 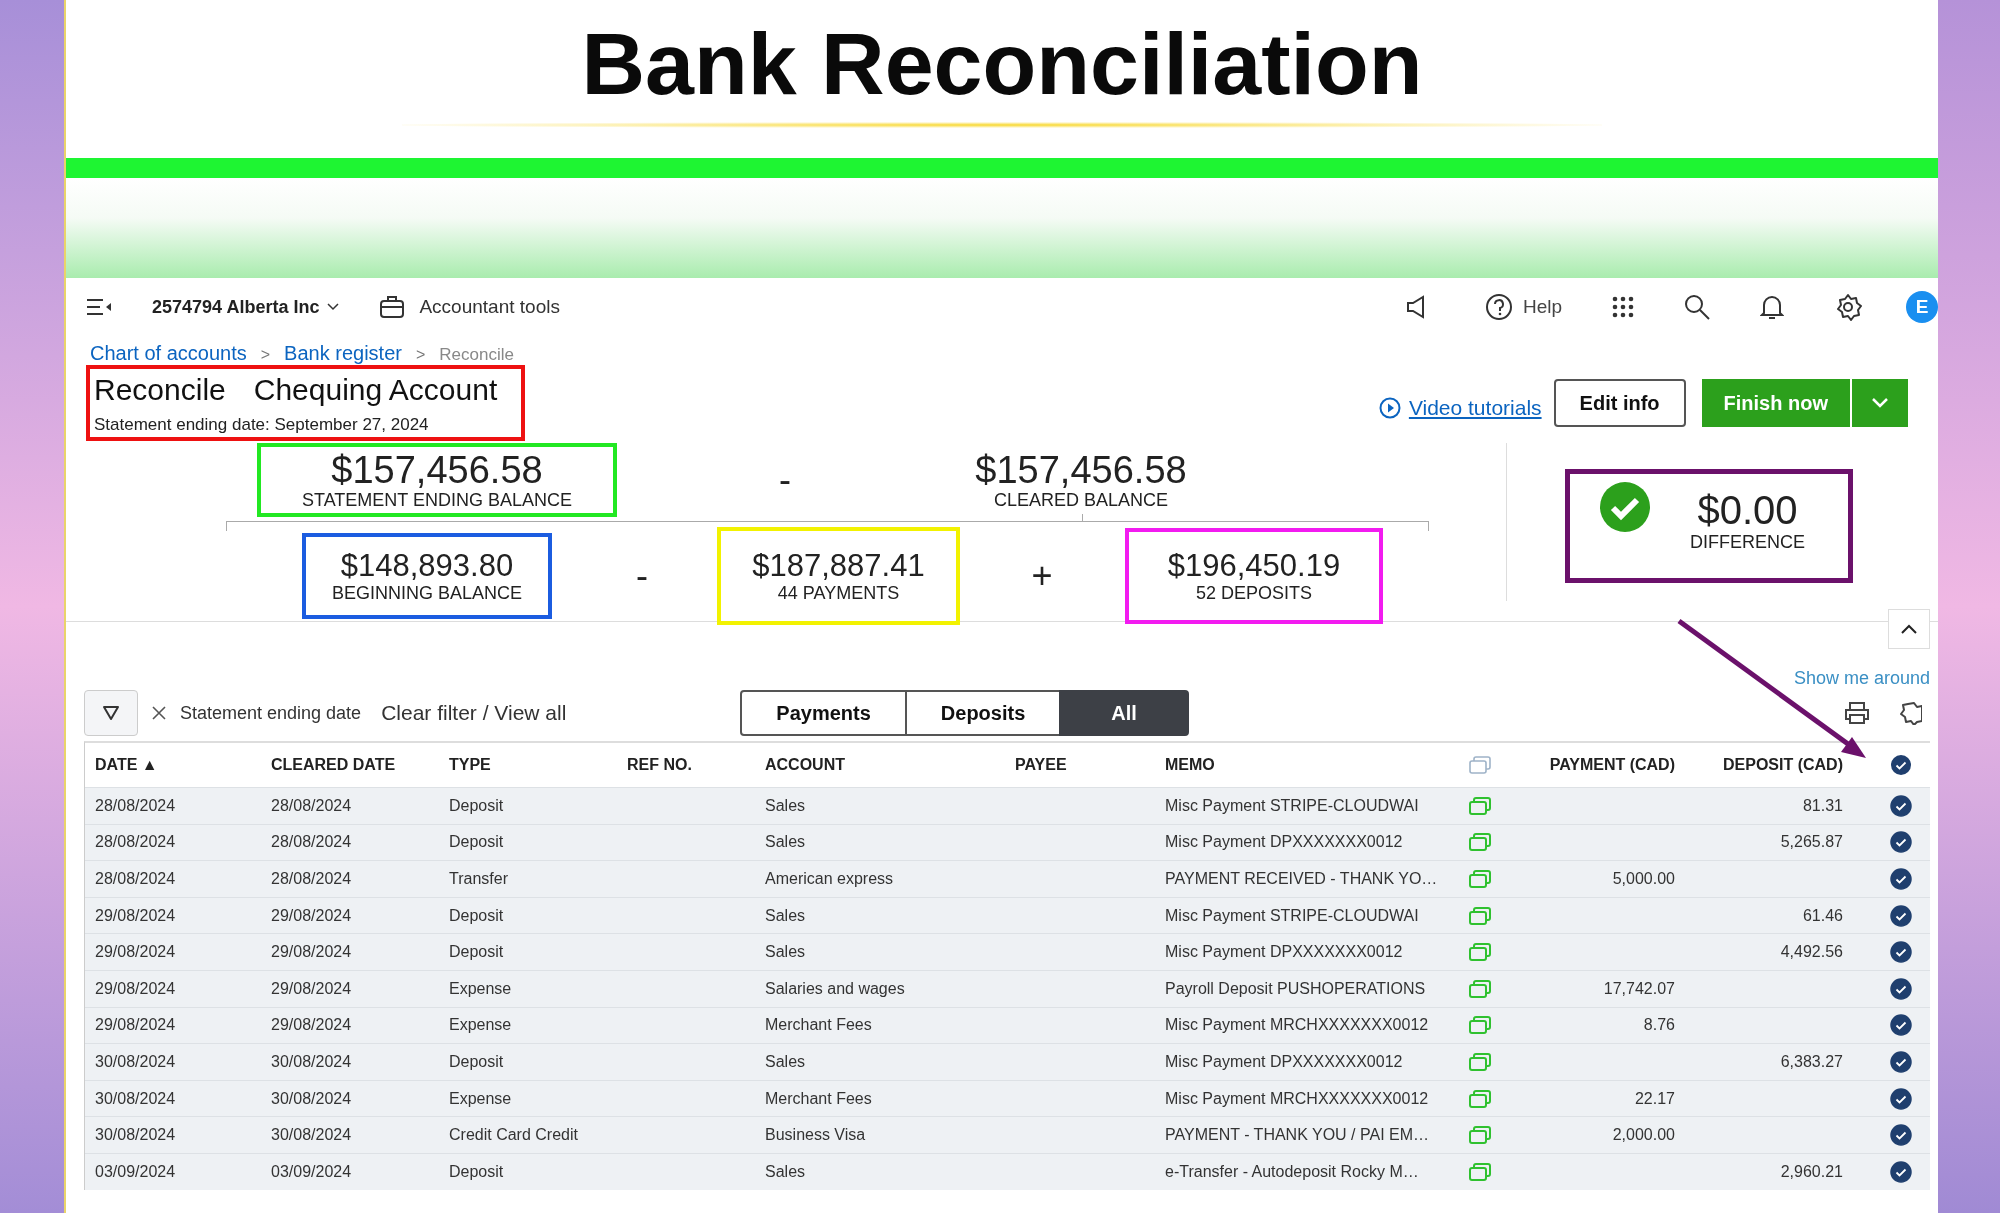 What do you see at coordinates (436, 500) in the screenshot?
I see `amount-label: STATEMENT ENDING BALANCE` at bounding box center [436, 500].